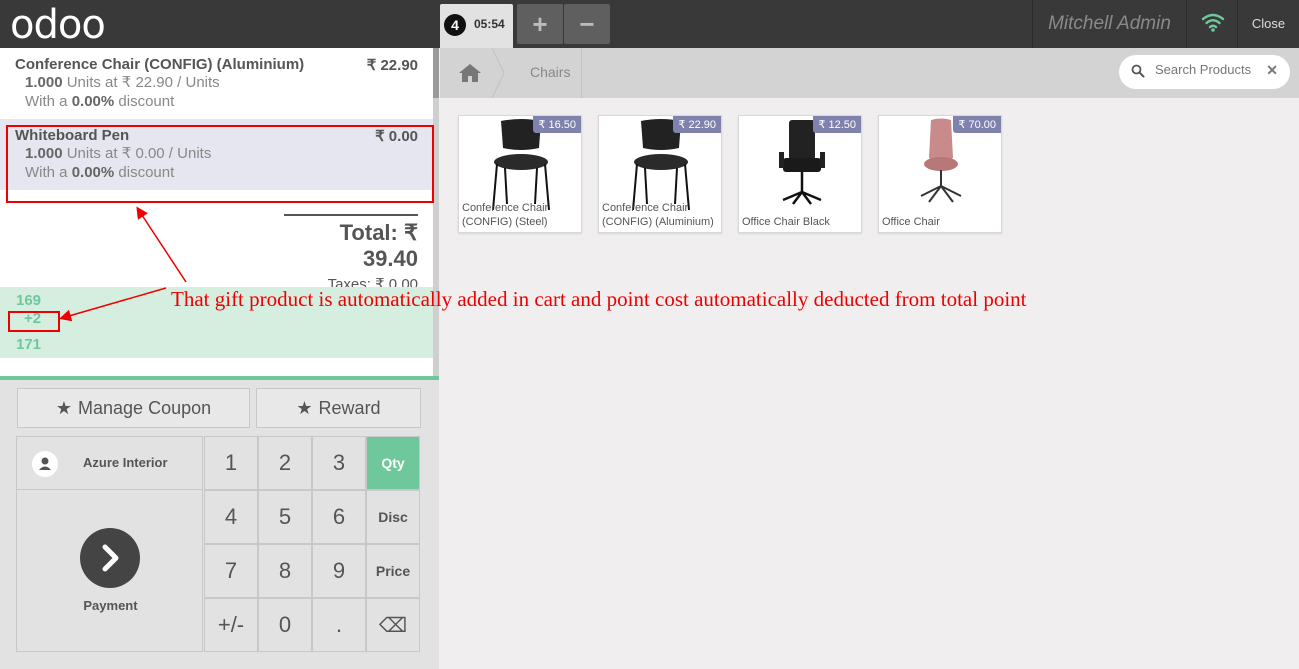 This screenshot has width=1299, height=669. Describe the element at coordinates (540, 24) in the screenshot. I see `add-order-button: +` at that location.